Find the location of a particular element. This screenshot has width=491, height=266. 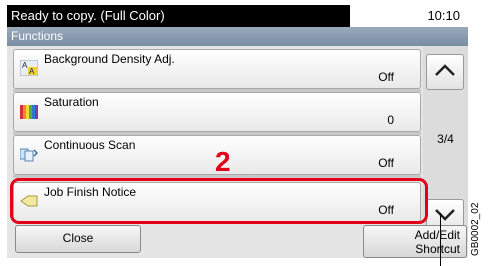

add-edit-shortcut-button: Add/Edit Shortcut is located at coordinates (415, 241).